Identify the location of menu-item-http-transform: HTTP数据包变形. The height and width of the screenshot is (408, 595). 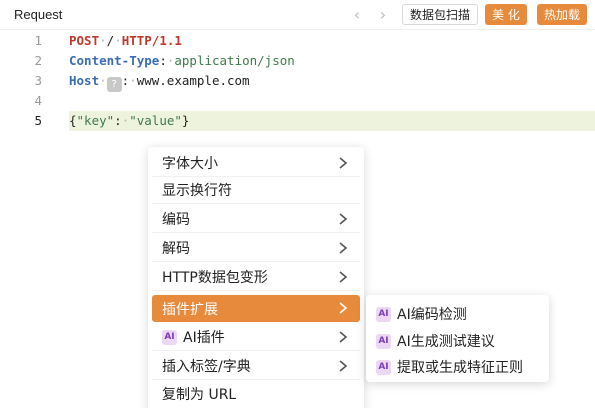
(256, 277).